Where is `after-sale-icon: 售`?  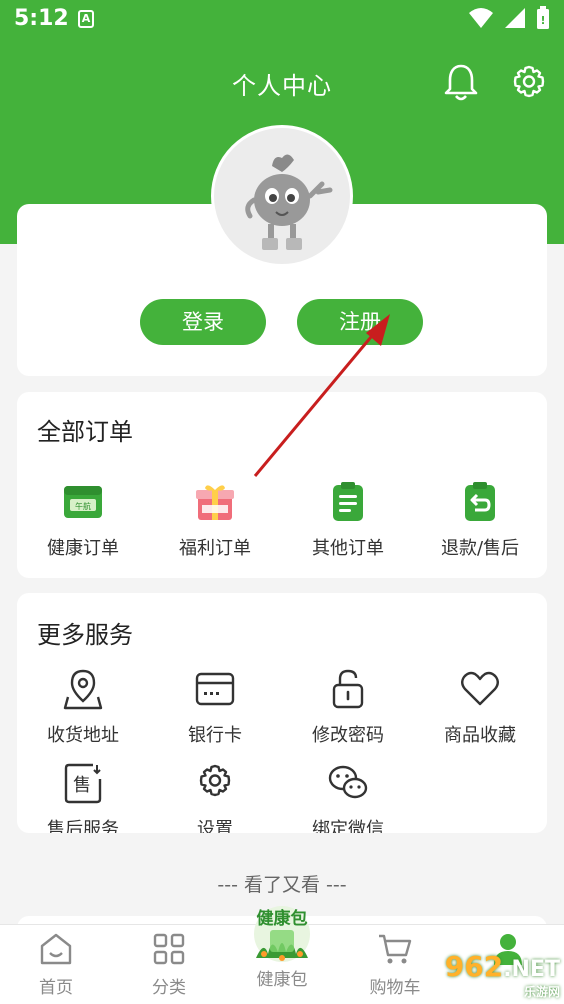
after-sale-icon: 售 is located at coordinates (83, 783).